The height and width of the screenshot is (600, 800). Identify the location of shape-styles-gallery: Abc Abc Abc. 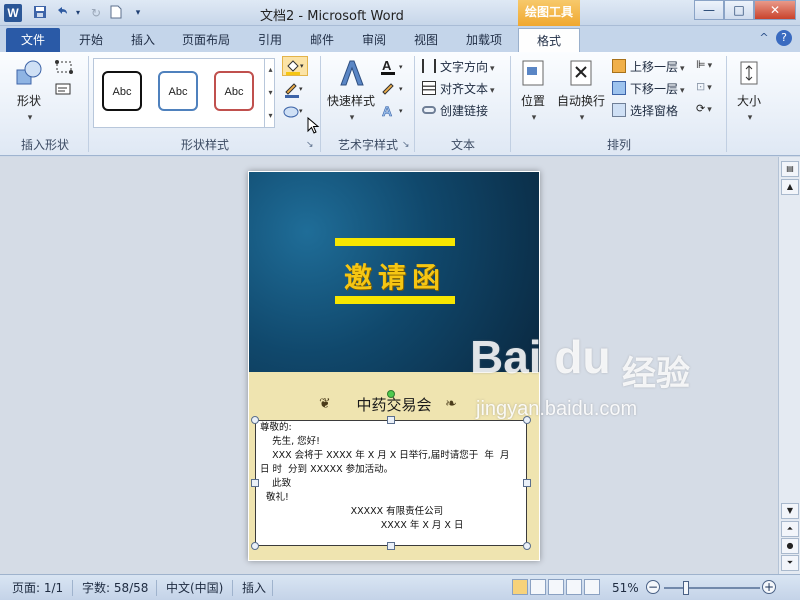
(184, 93).